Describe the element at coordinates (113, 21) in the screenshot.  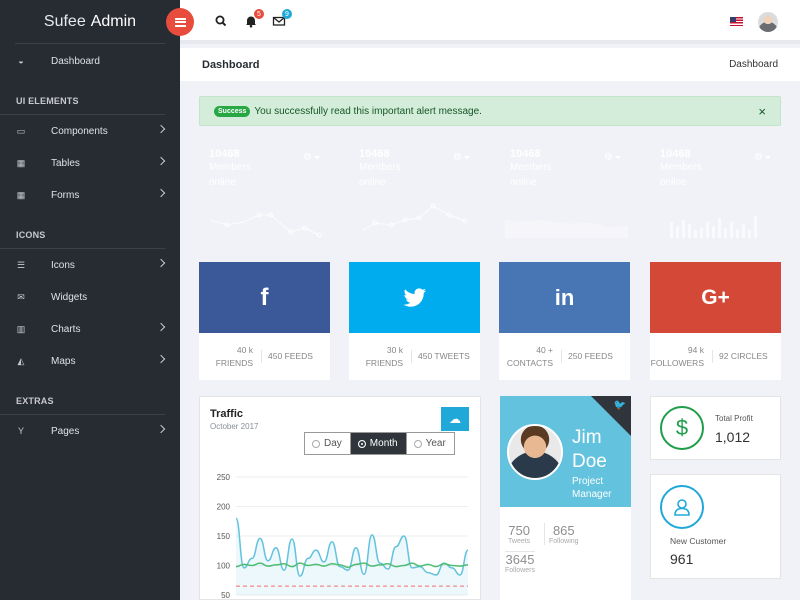
I see `brand-name: Admin` at that location.